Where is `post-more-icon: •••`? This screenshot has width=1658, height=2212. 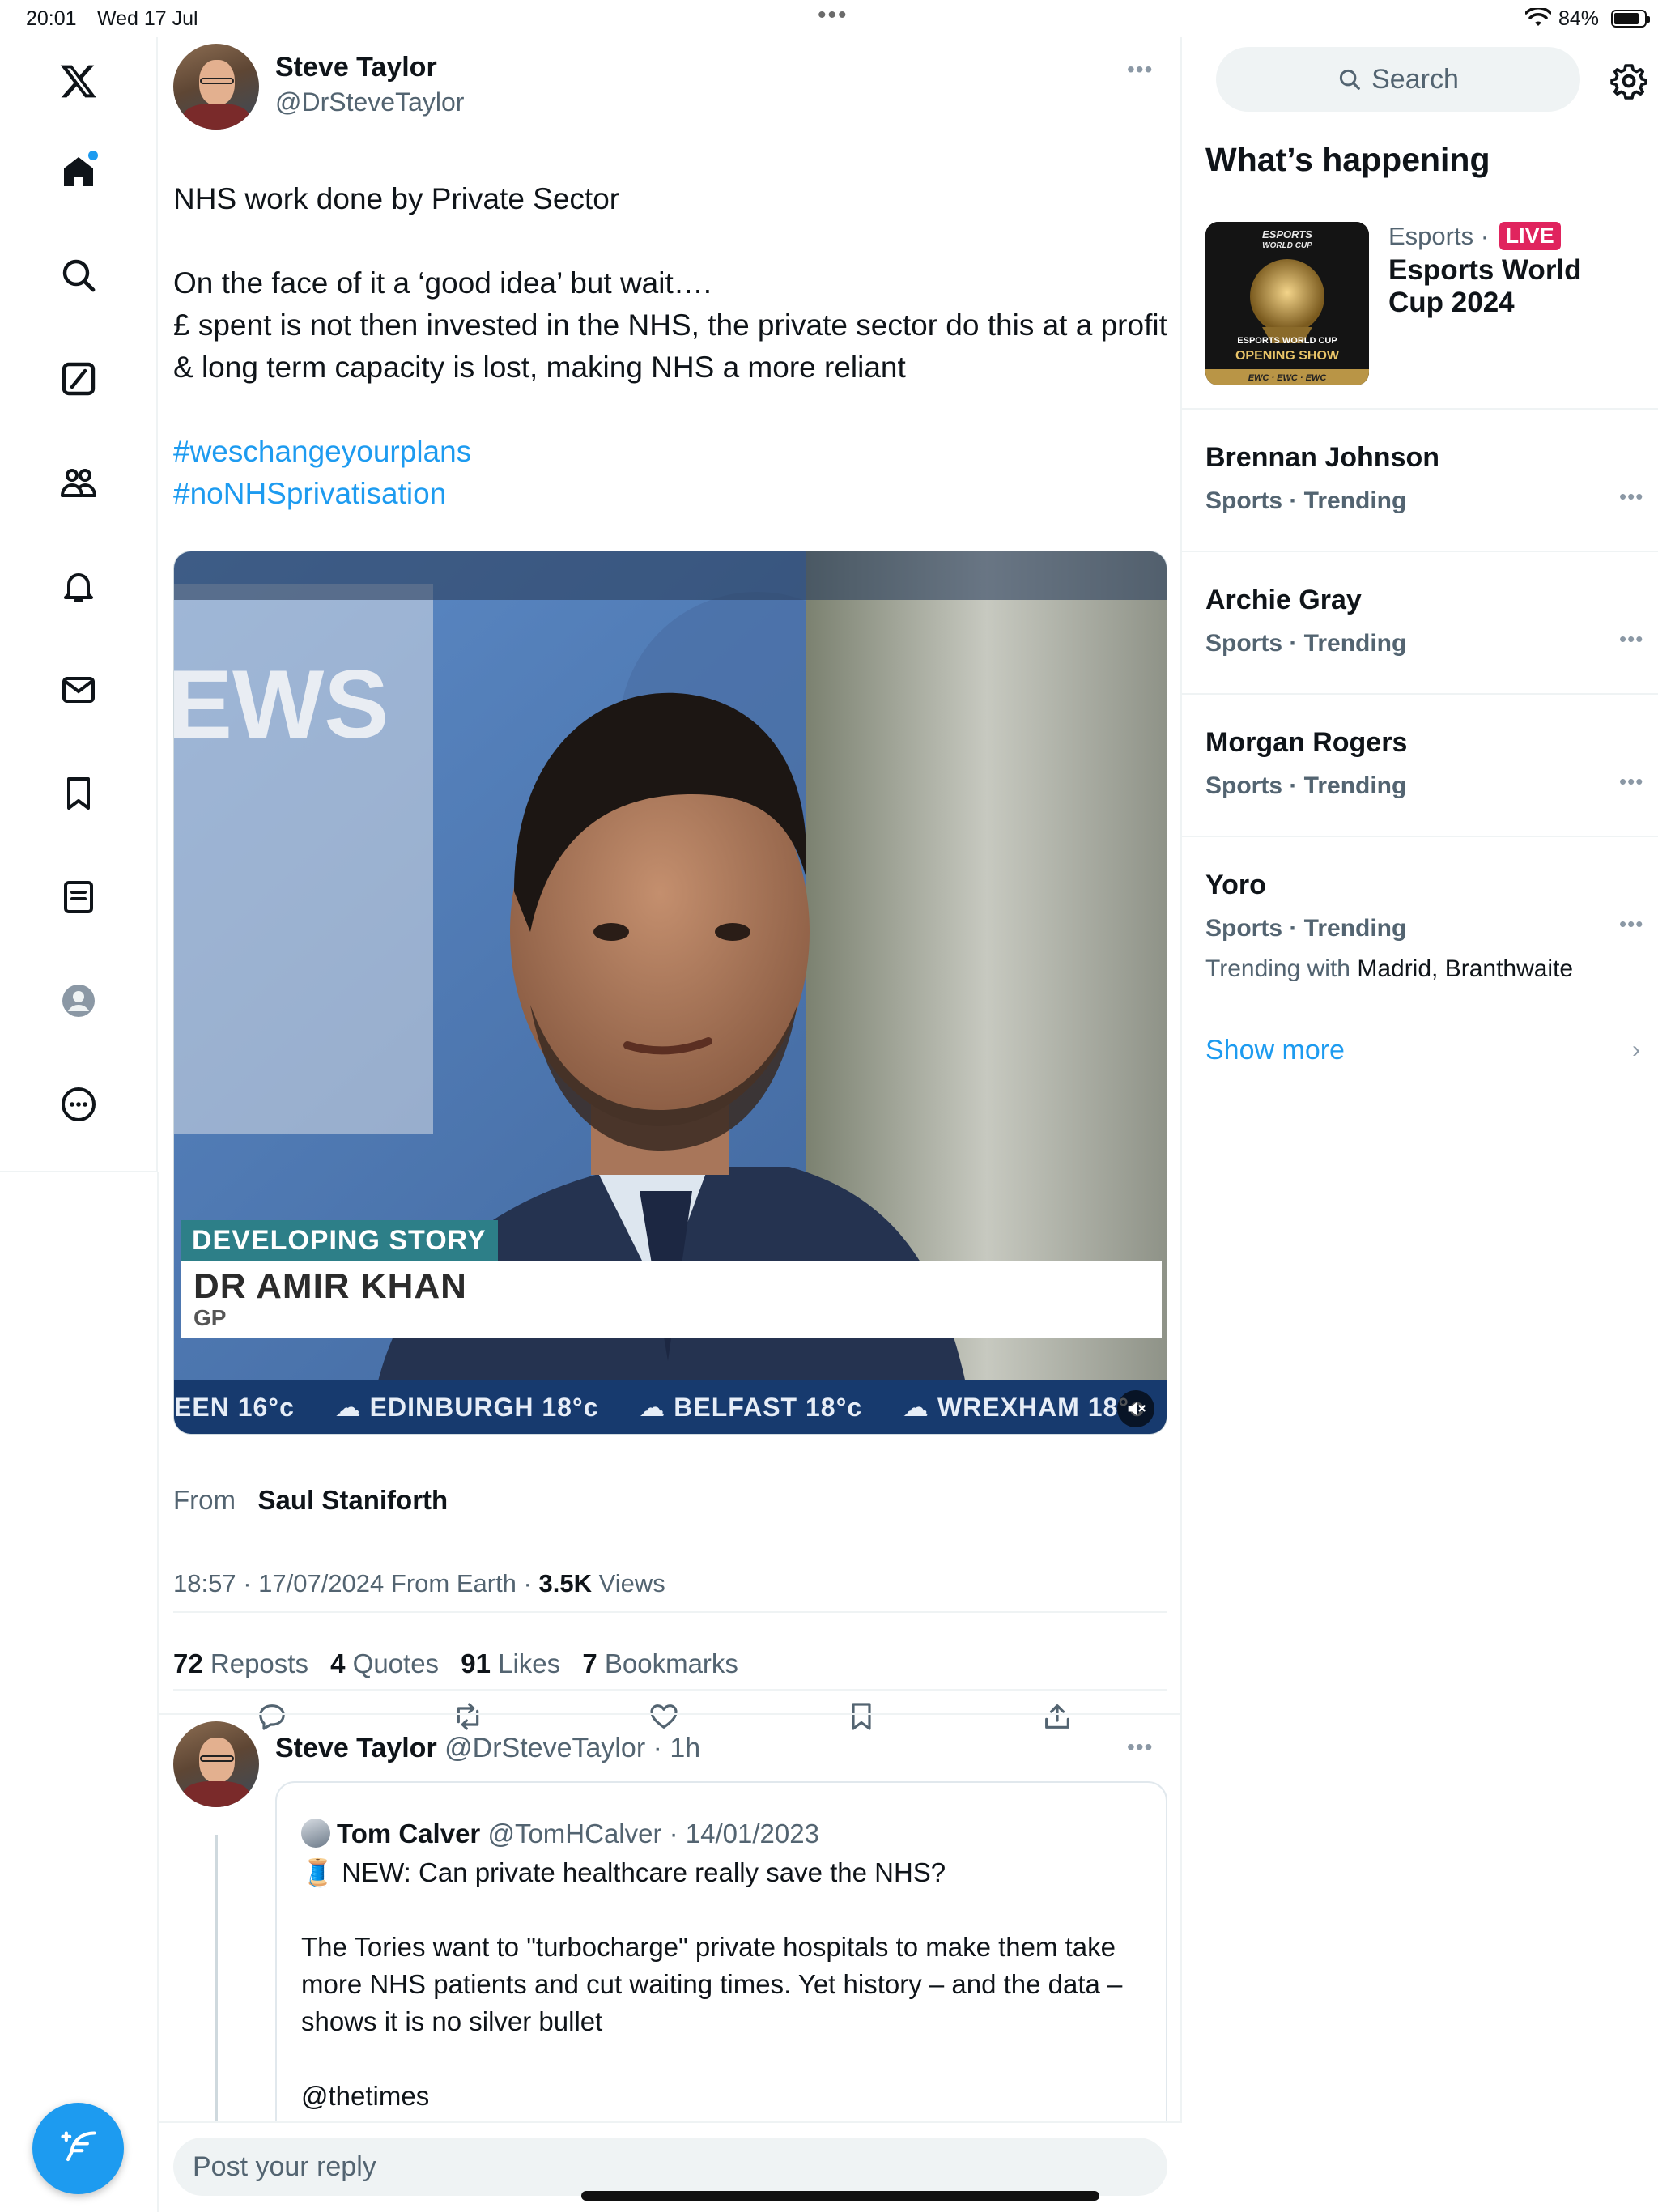 post-more-icon: ••• is located at coordinates (1140, 70).